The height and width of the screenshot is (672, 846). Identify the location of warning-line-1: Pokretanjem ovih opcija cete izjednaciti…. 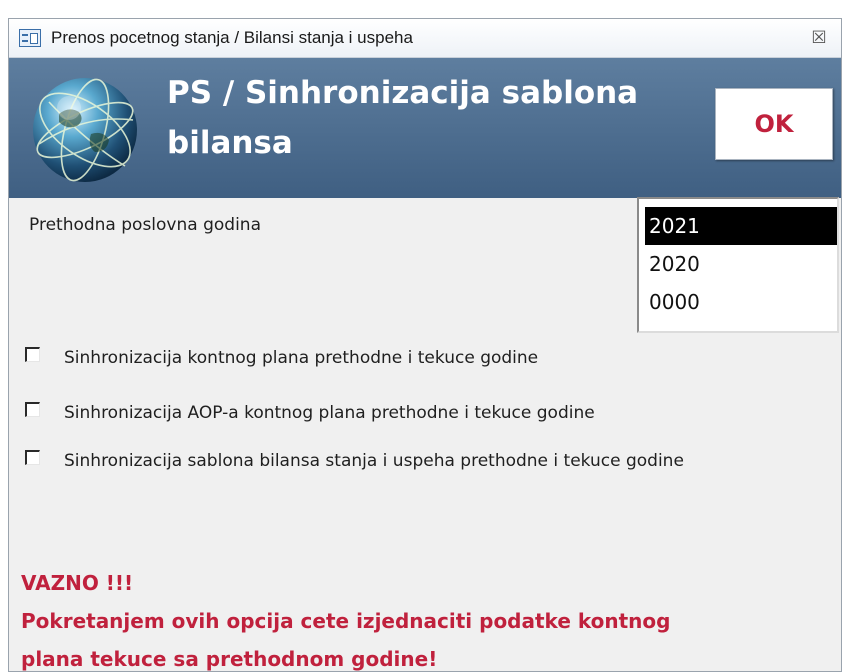
(346, 621).